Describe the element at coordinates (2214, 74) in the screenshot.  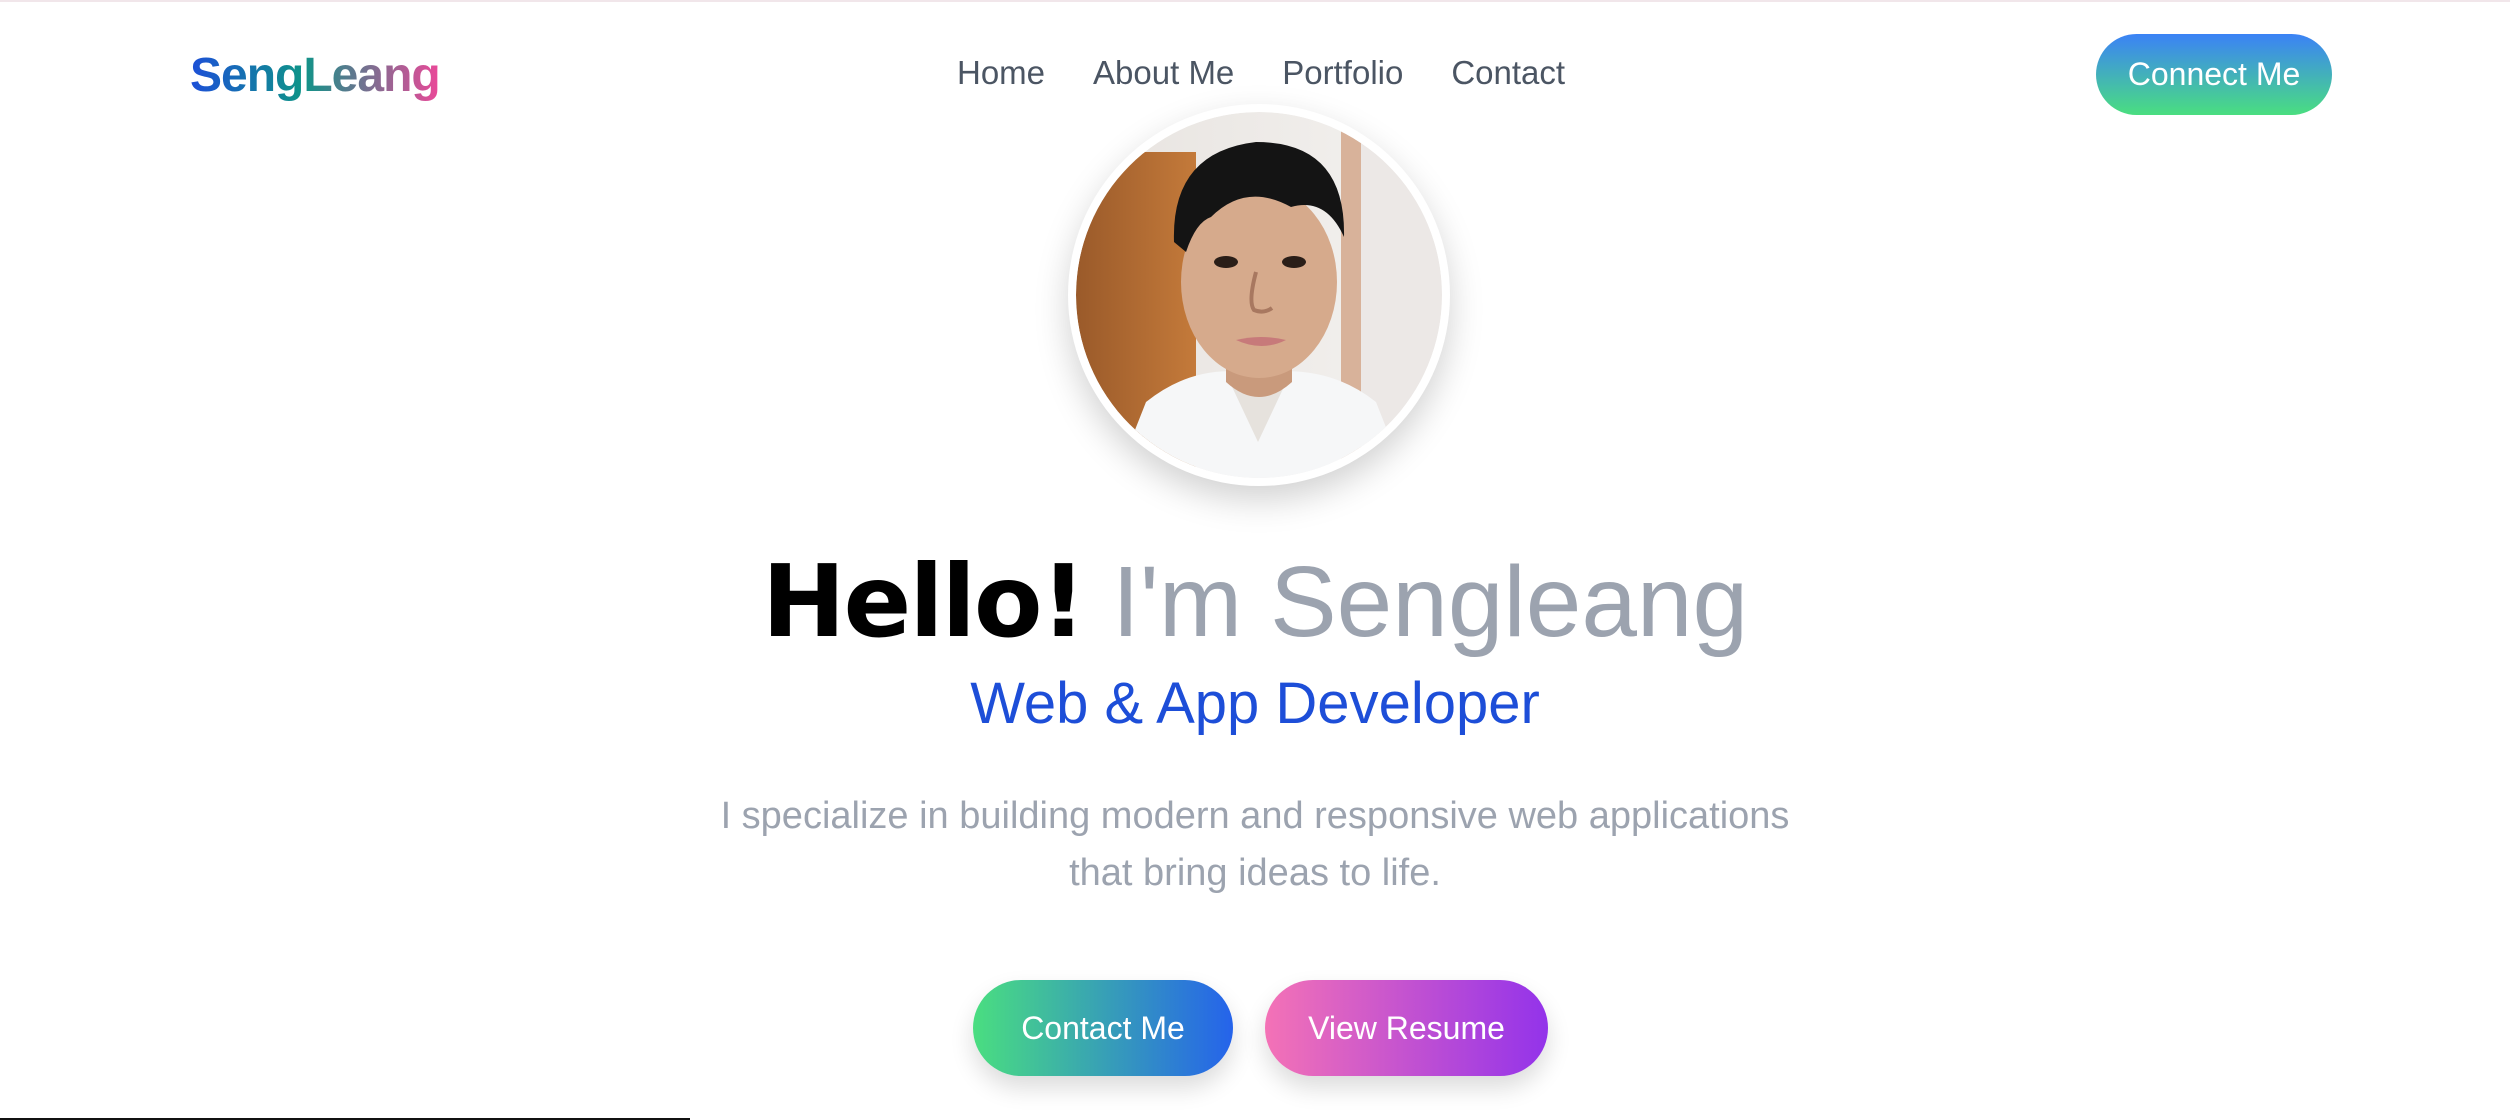
I see `connect-me-button: Connect Me` at that location.